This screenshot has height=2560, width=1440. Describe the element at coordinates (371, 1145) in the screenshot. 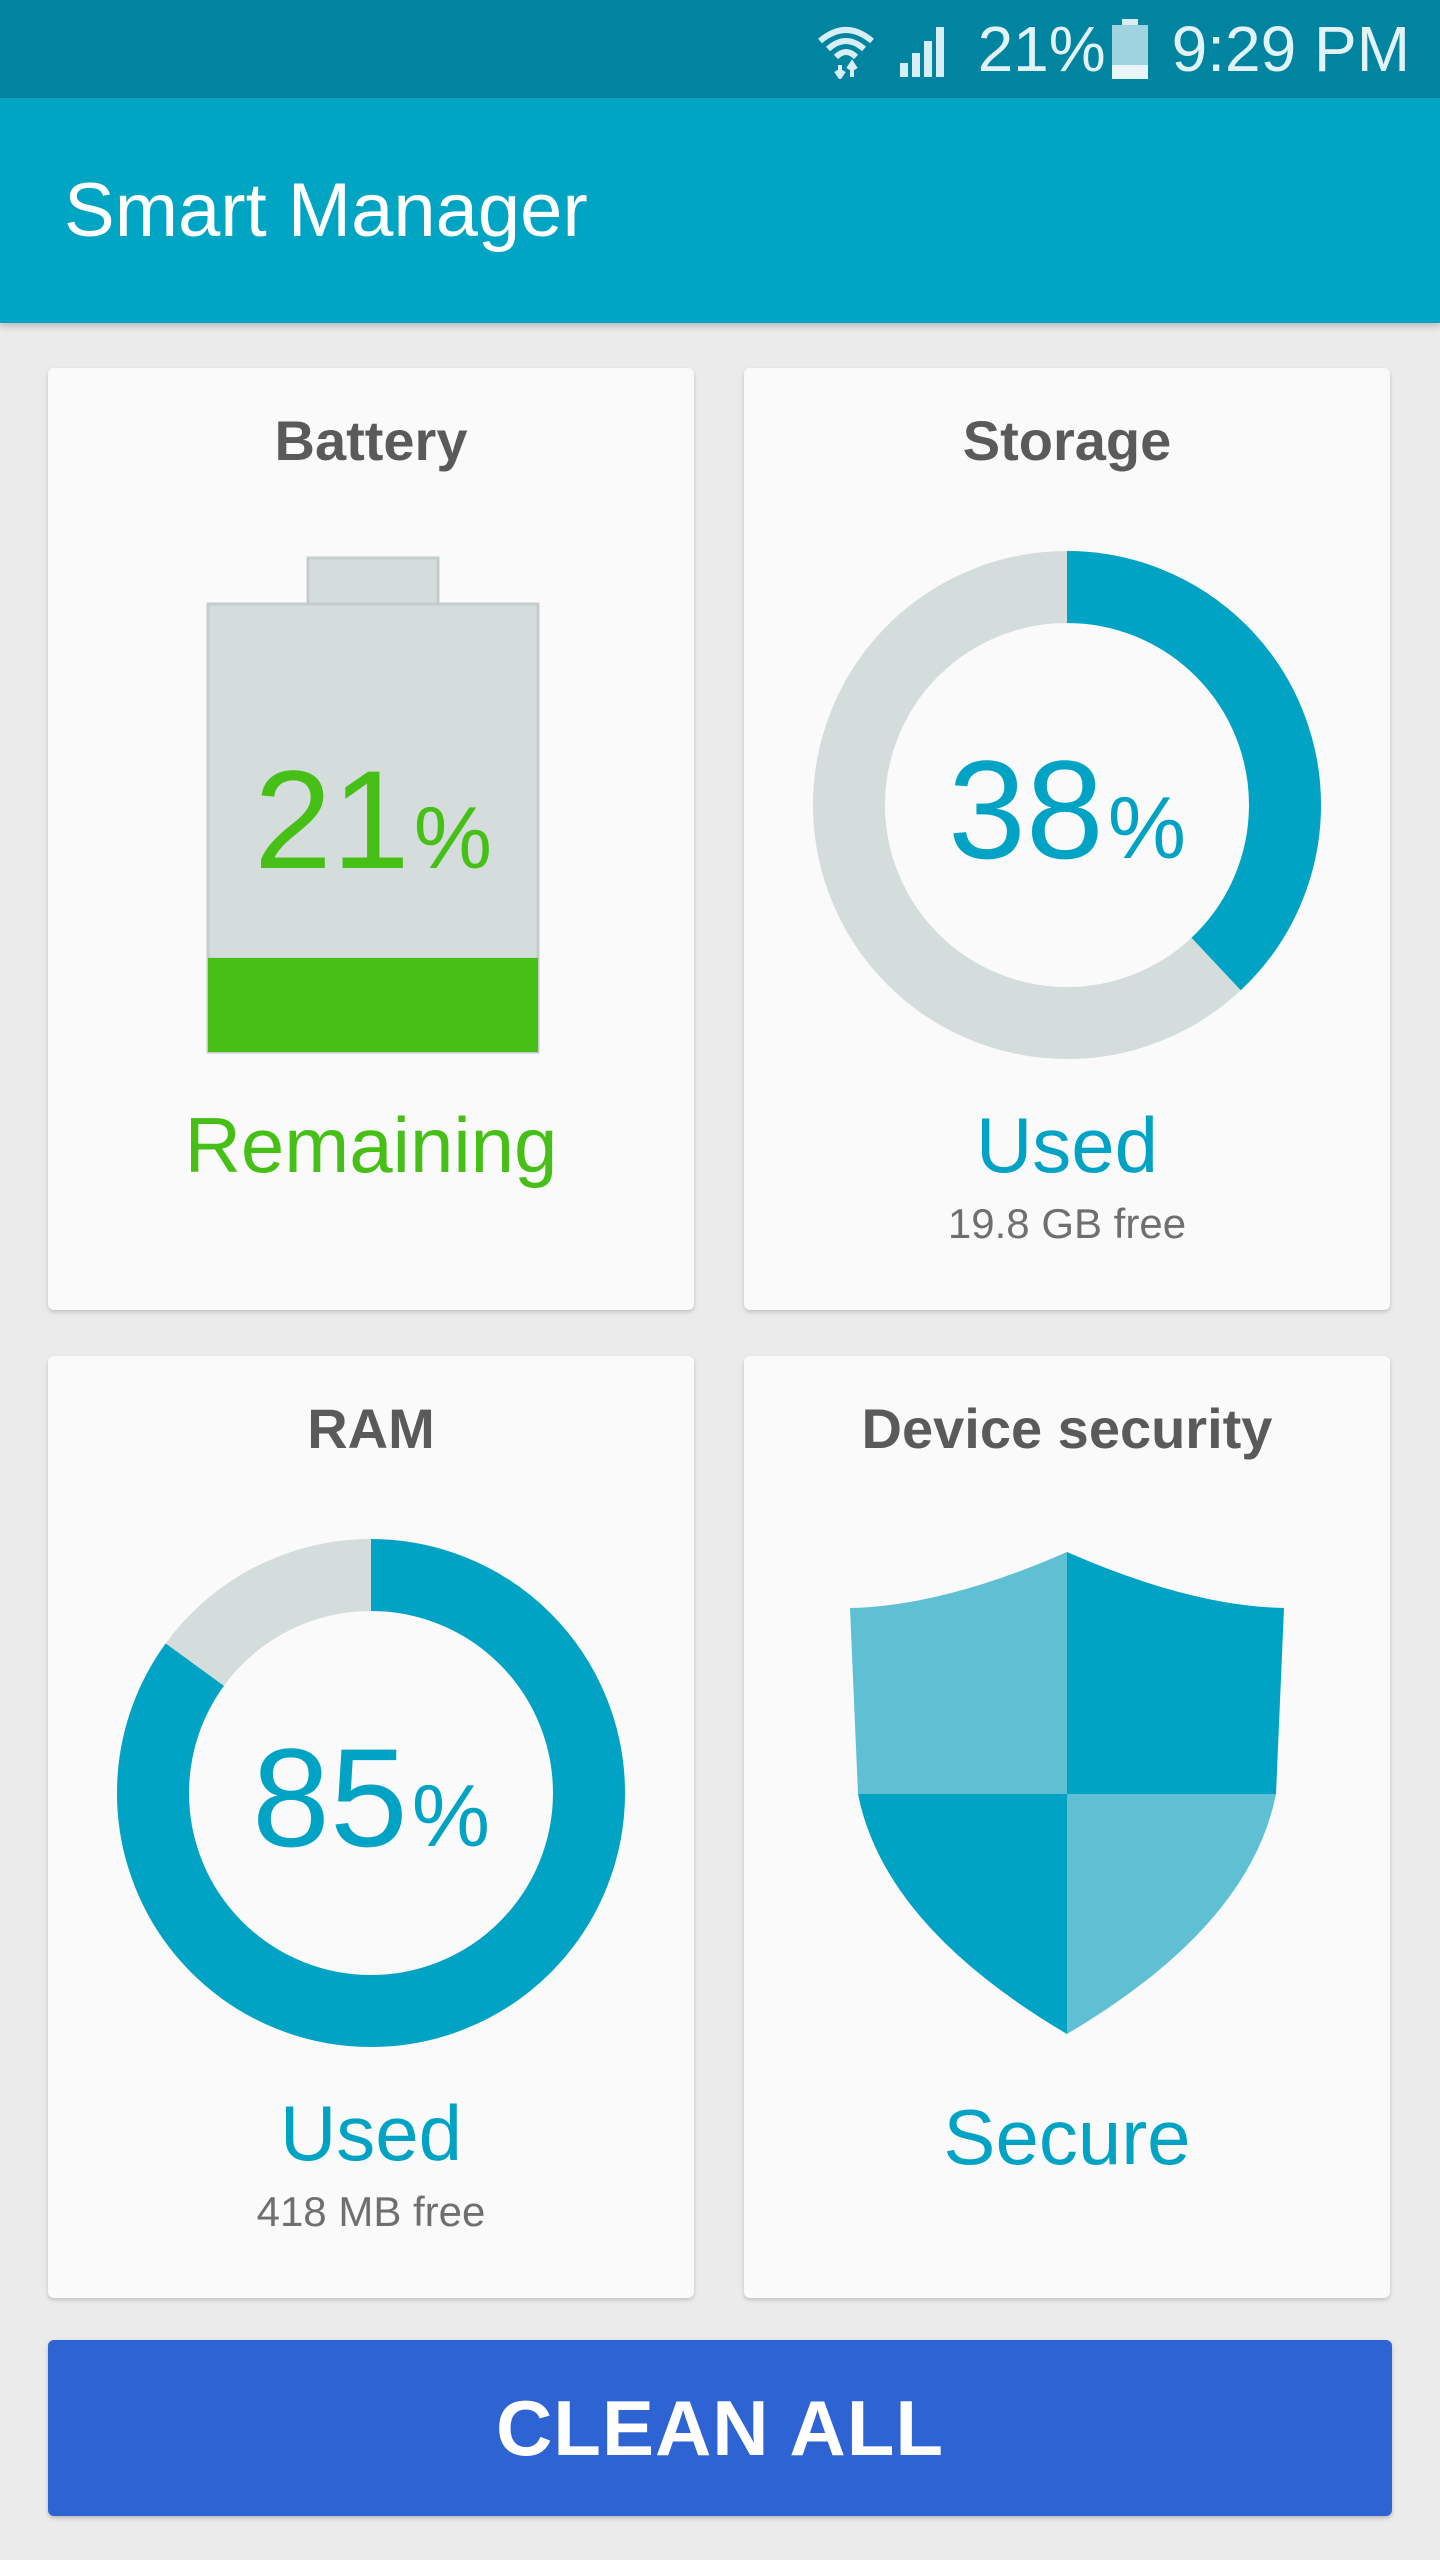

I see `battery-status: Remaining` at that location.